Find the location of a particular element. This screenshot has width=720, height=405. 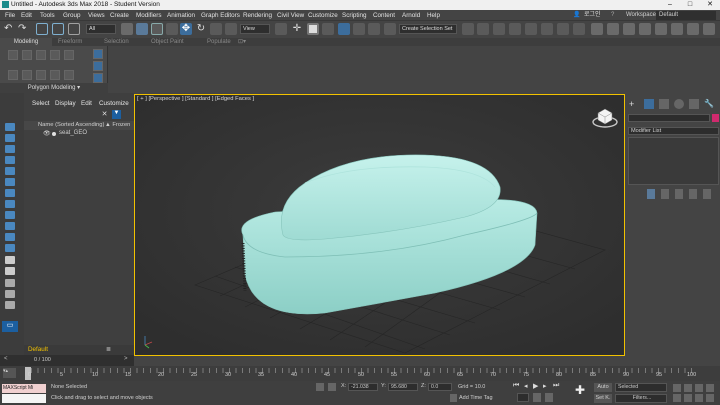

y-coordinate-field: 95.680 is located at coordinates (403, 387).